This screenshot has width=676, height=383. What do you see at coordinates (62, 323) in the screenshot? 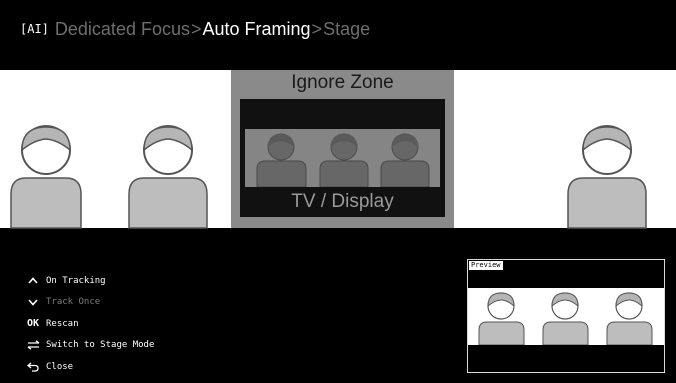
I see `rescan-label: Rescan` at bounding box center [62, 323].